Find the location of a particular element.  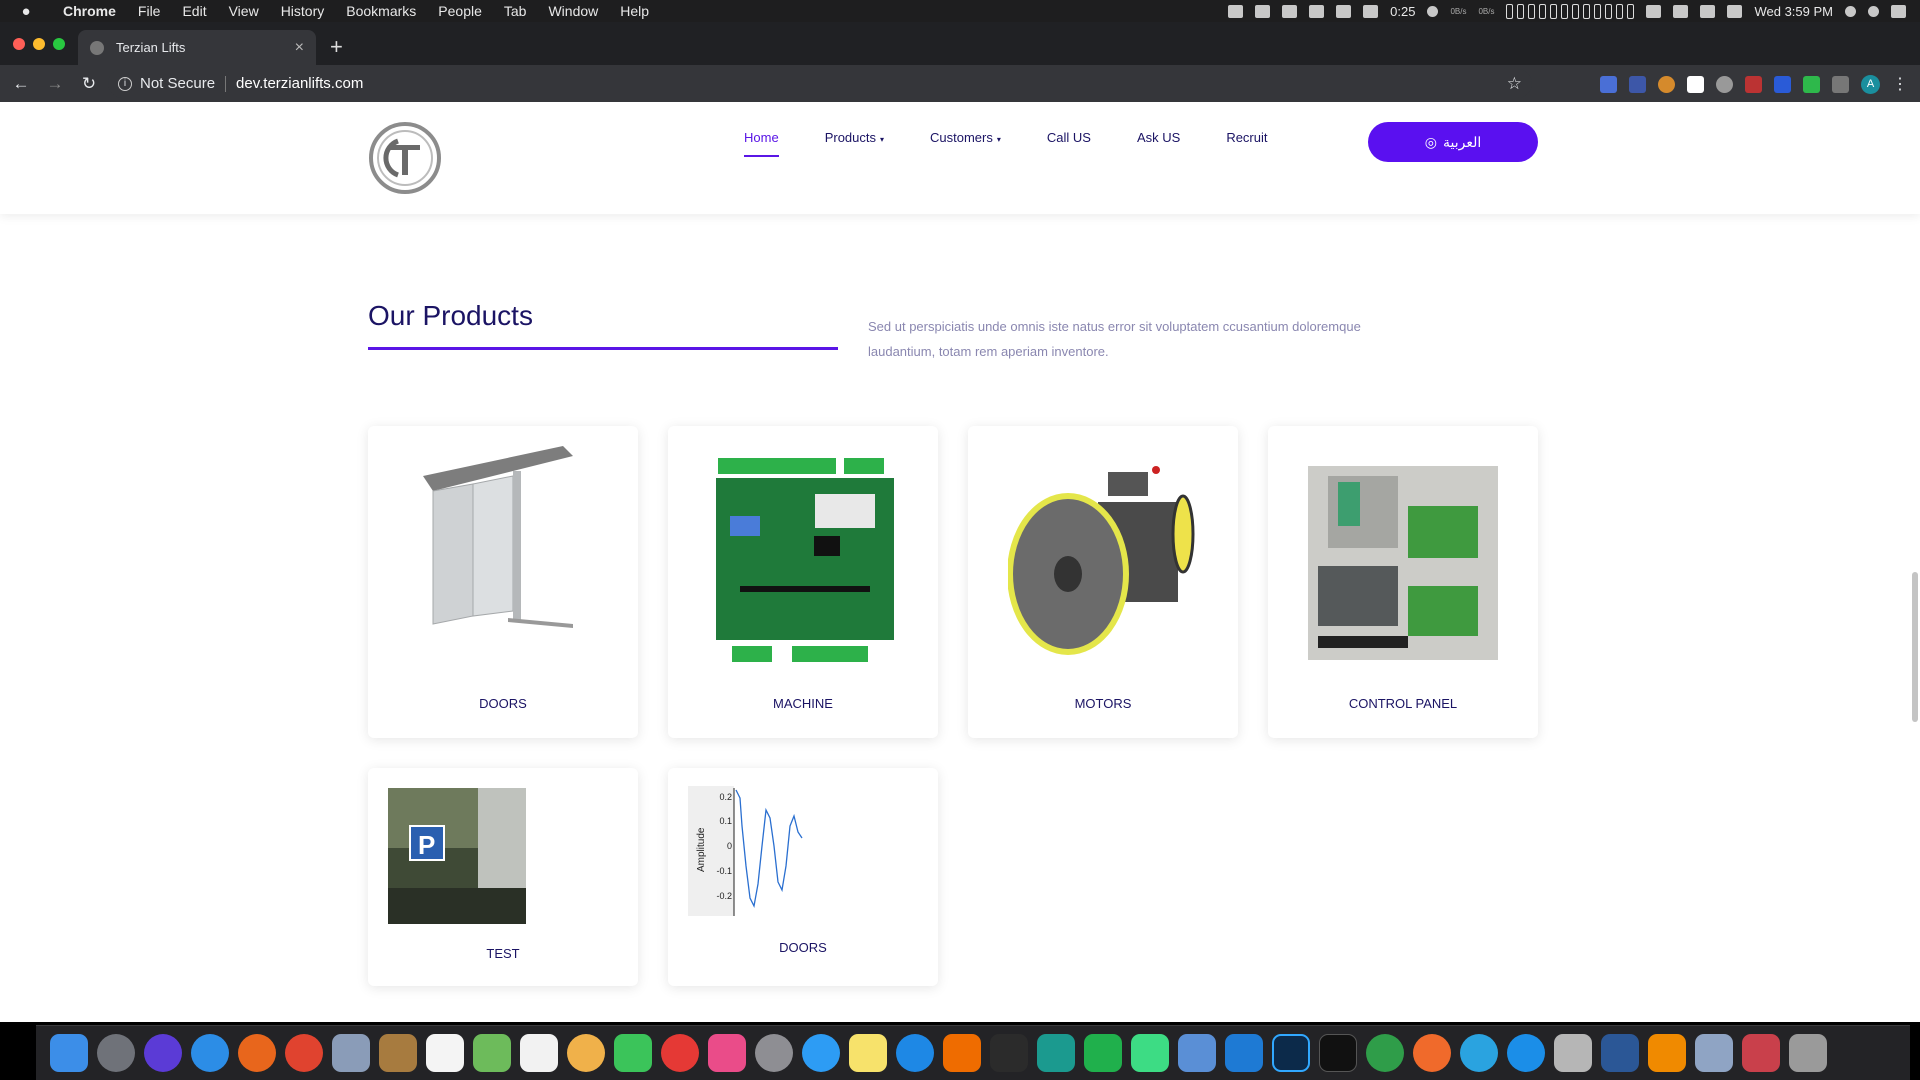

telegram-icon is located at coordinates (1479, 1053).